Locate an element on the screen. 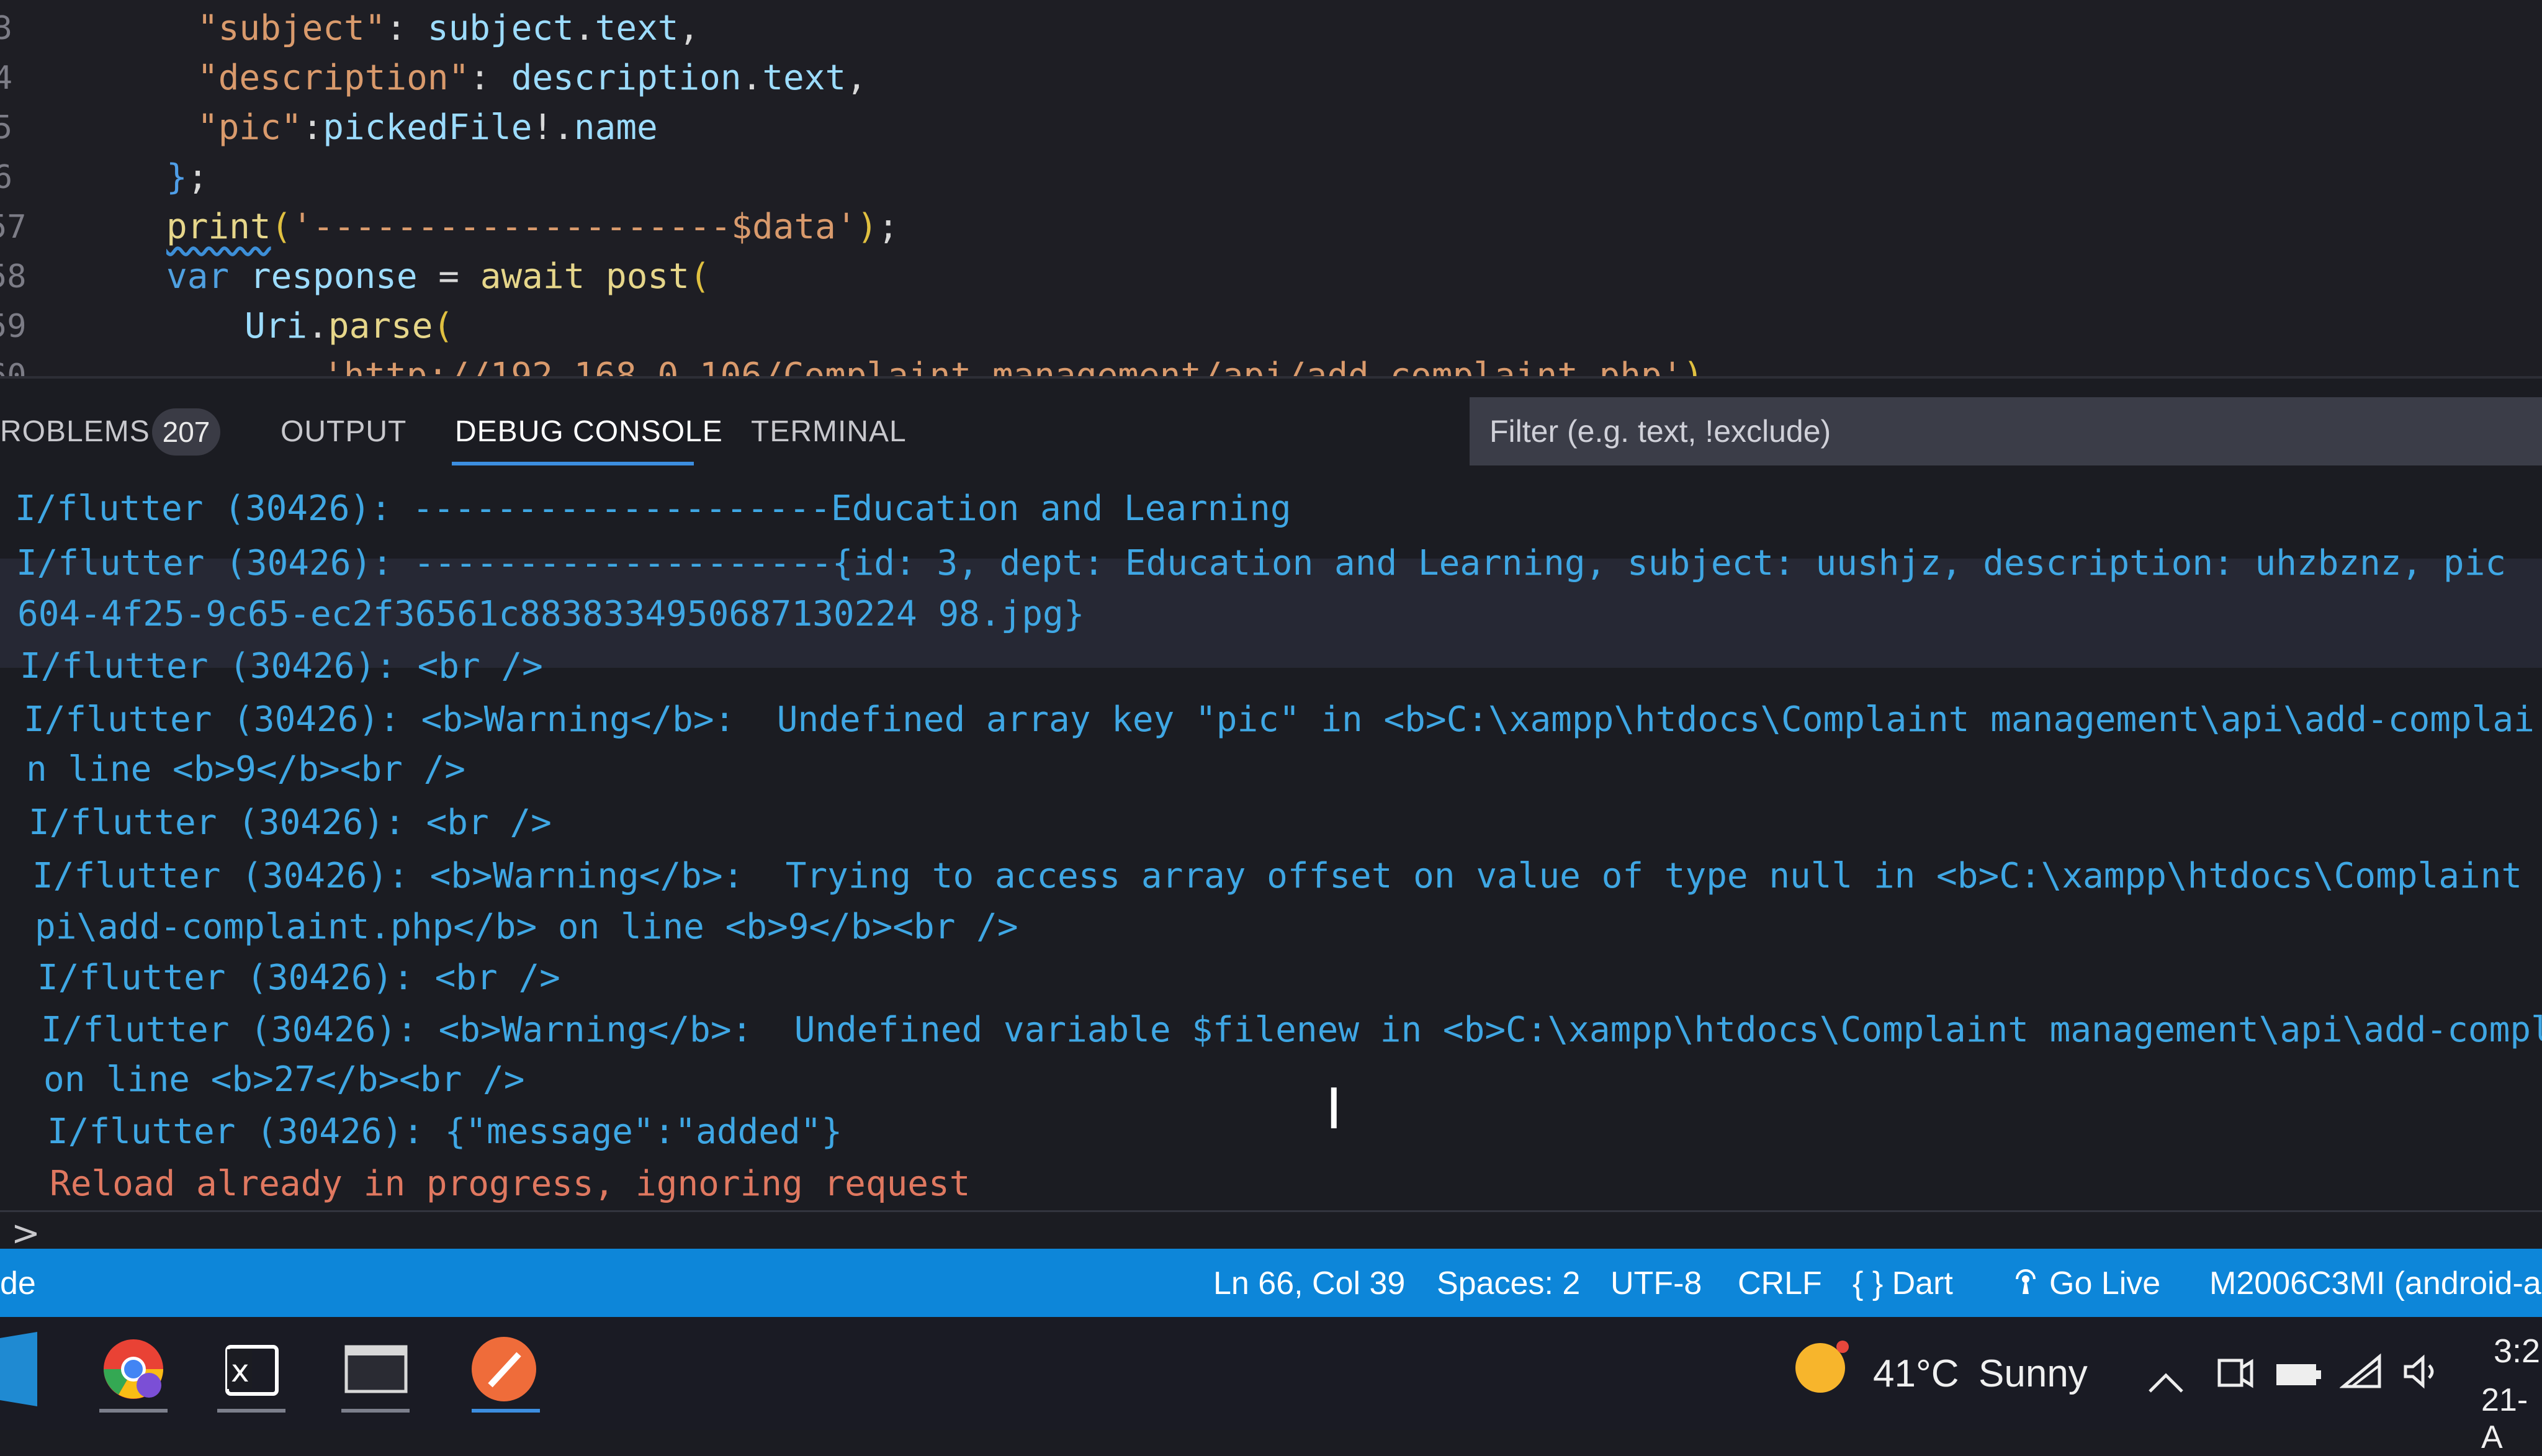 The image size is (2542, 1456). code-token: '--------------------$data' is located at coordinates (574, 227).